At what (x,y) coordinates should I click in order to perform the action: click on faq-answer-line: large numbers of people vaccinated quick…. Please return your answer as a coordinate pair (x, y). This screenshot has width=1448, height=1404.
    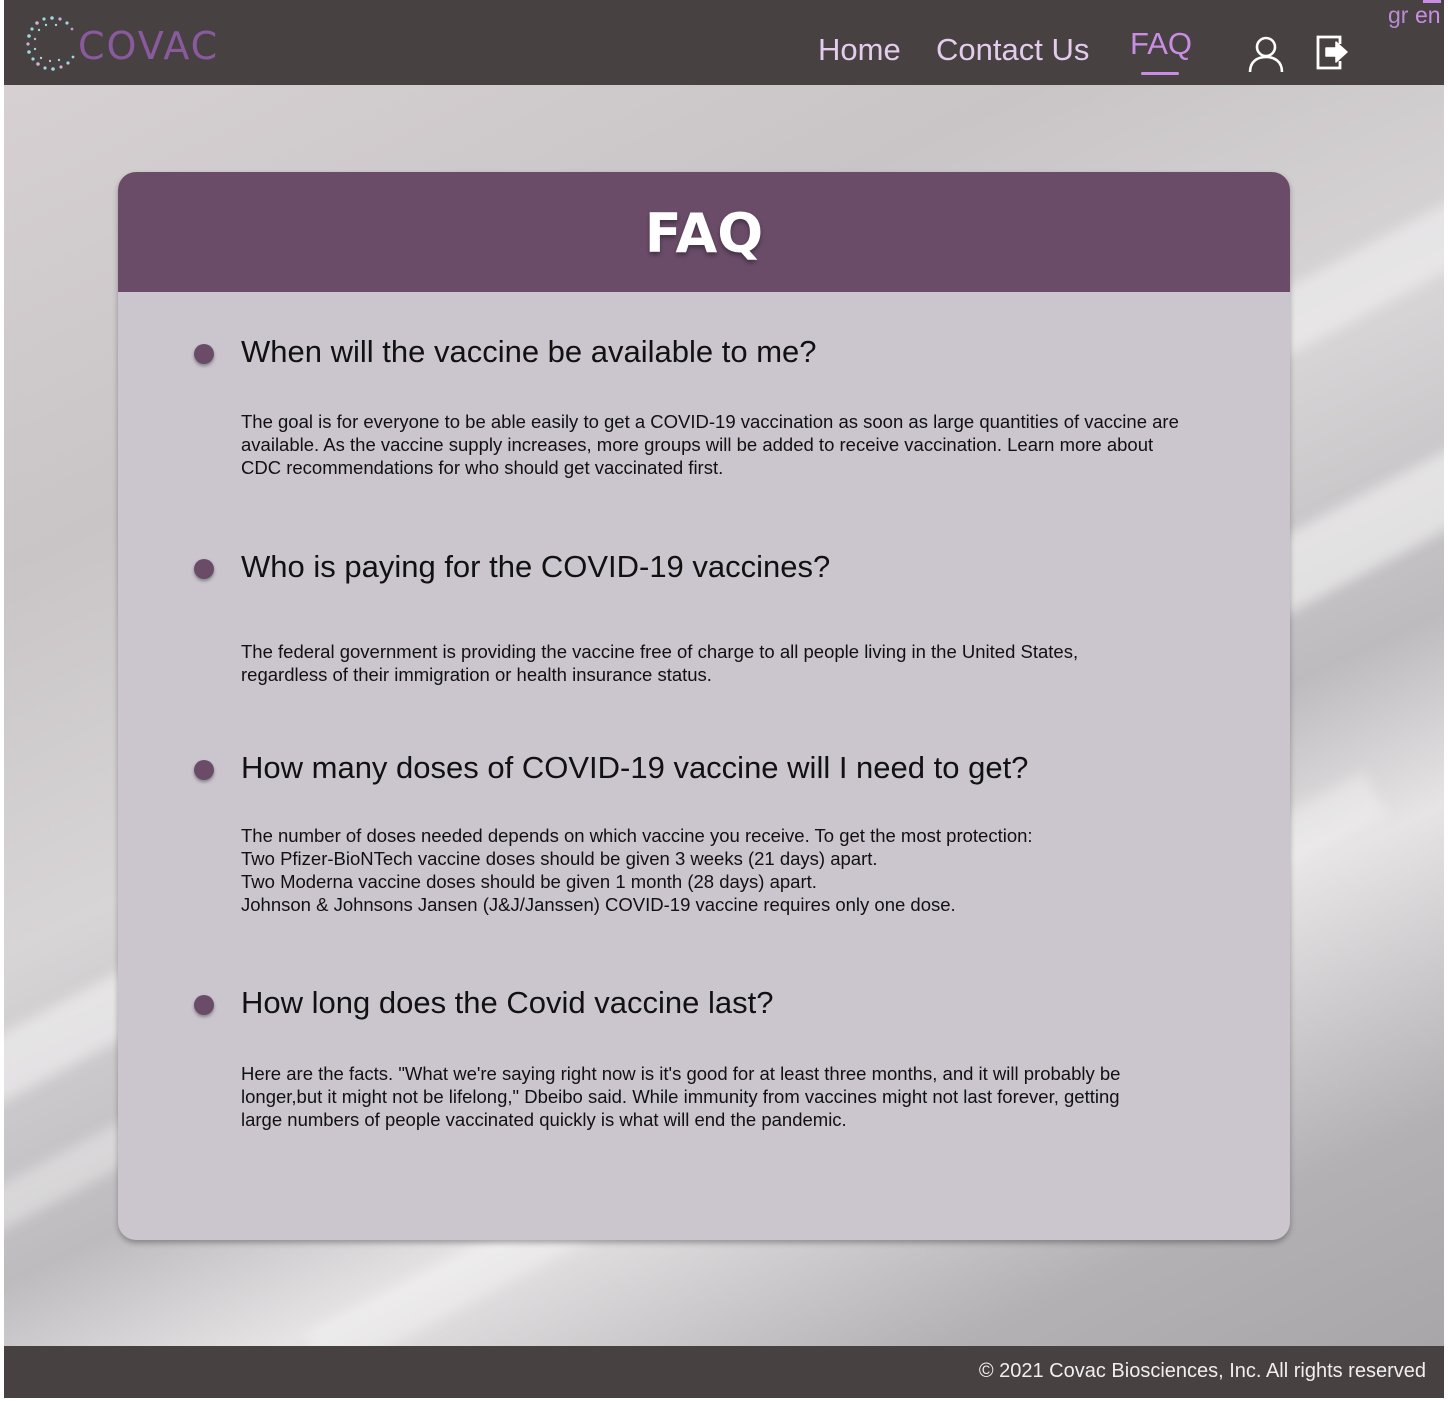
    Looking at the image, I should click on (544, 1119).